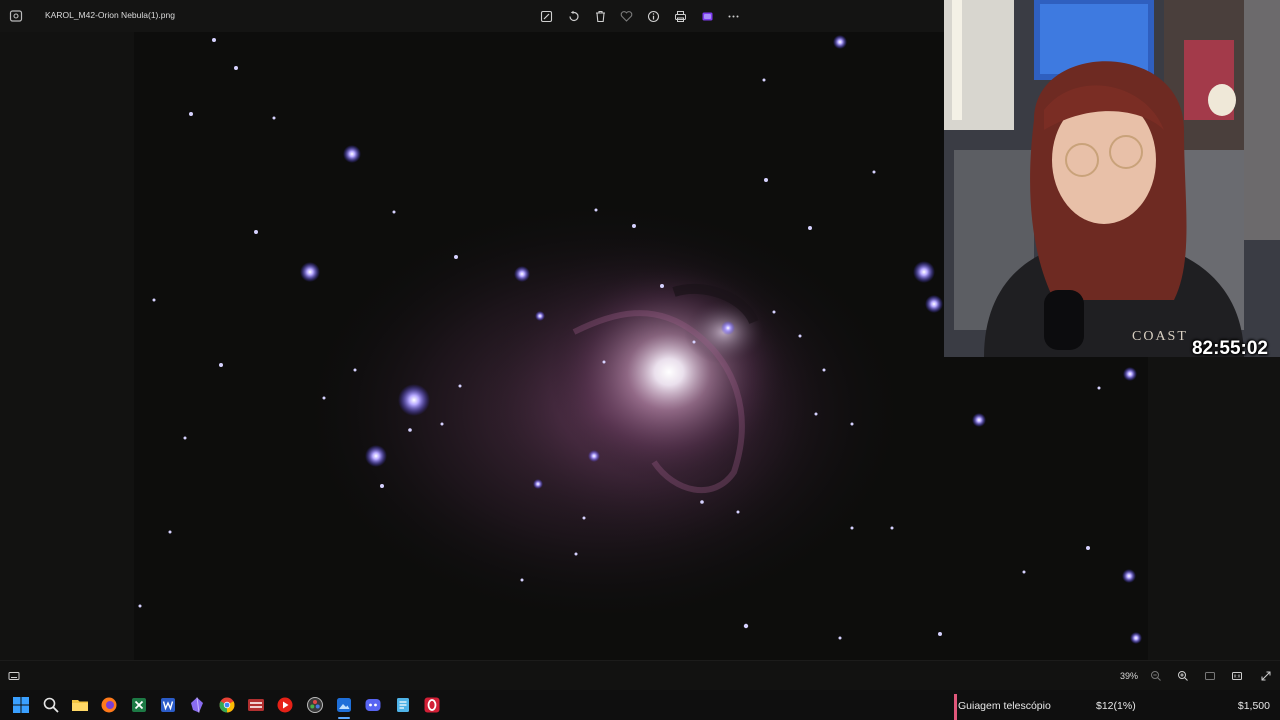 The width and height of the screenshot is (1280, 720). Describe the element at coordinates (1156, 676) in the screenshot. I see `zoom-out-icon` at that location.